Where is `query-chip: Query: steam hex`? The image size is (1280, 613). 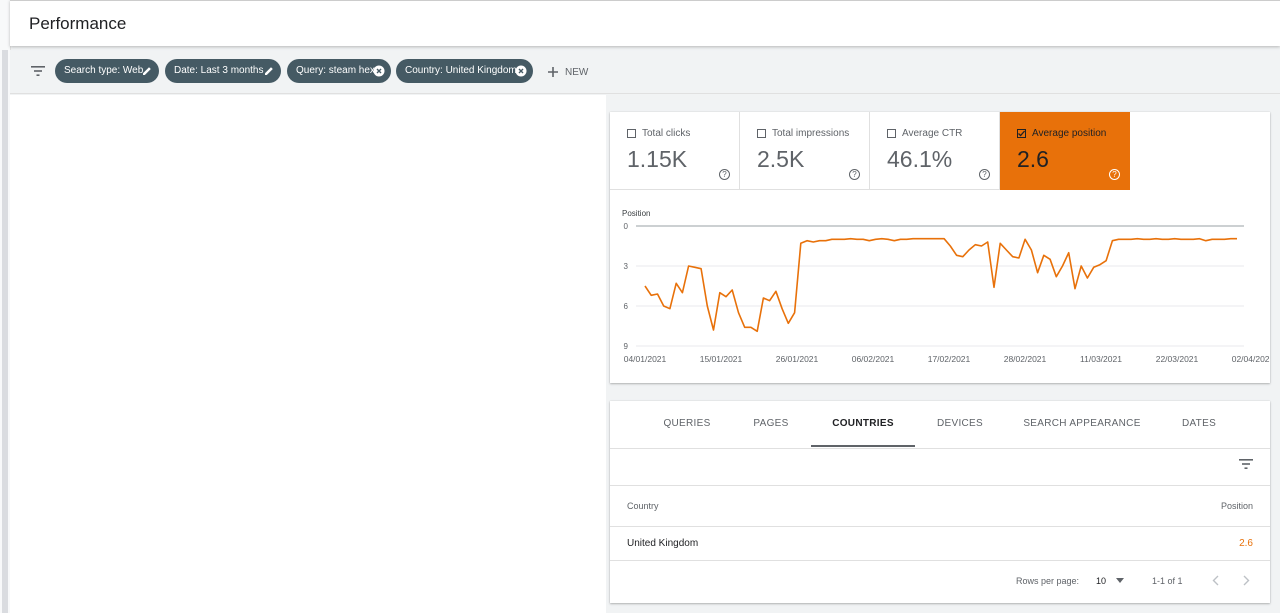 query-chip: Query: steam hex is located at coordinates (339, 71).